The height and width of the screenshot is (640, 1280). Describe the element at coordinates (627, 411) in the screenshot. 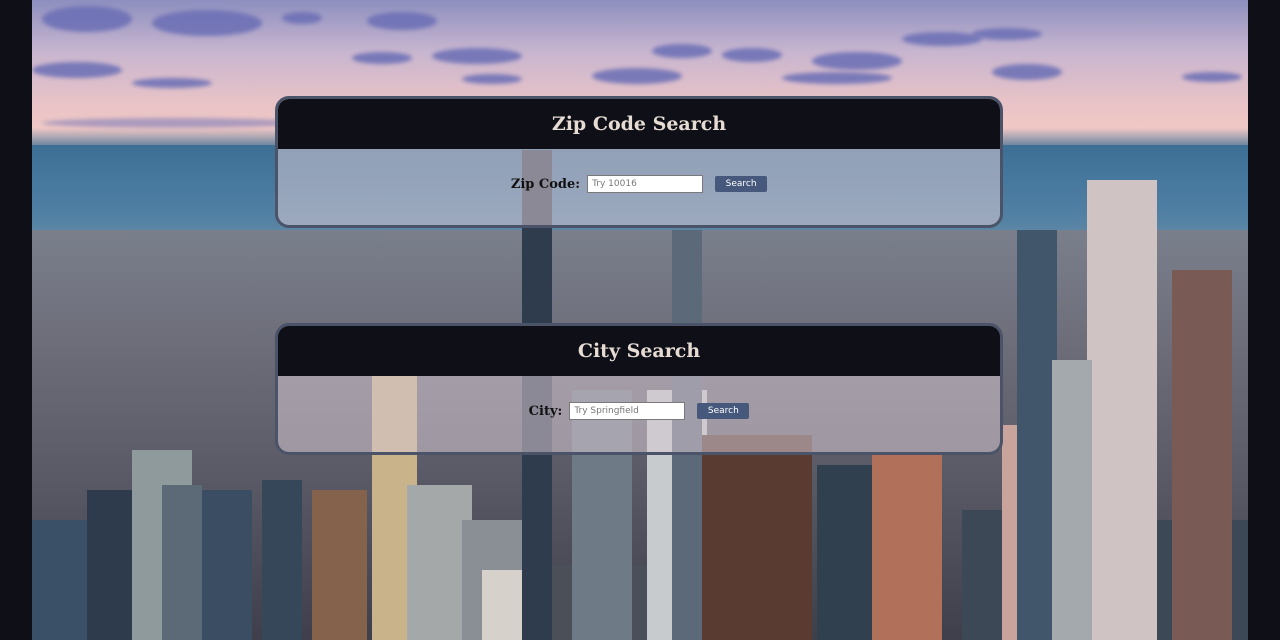

I see `city-input` at that location.